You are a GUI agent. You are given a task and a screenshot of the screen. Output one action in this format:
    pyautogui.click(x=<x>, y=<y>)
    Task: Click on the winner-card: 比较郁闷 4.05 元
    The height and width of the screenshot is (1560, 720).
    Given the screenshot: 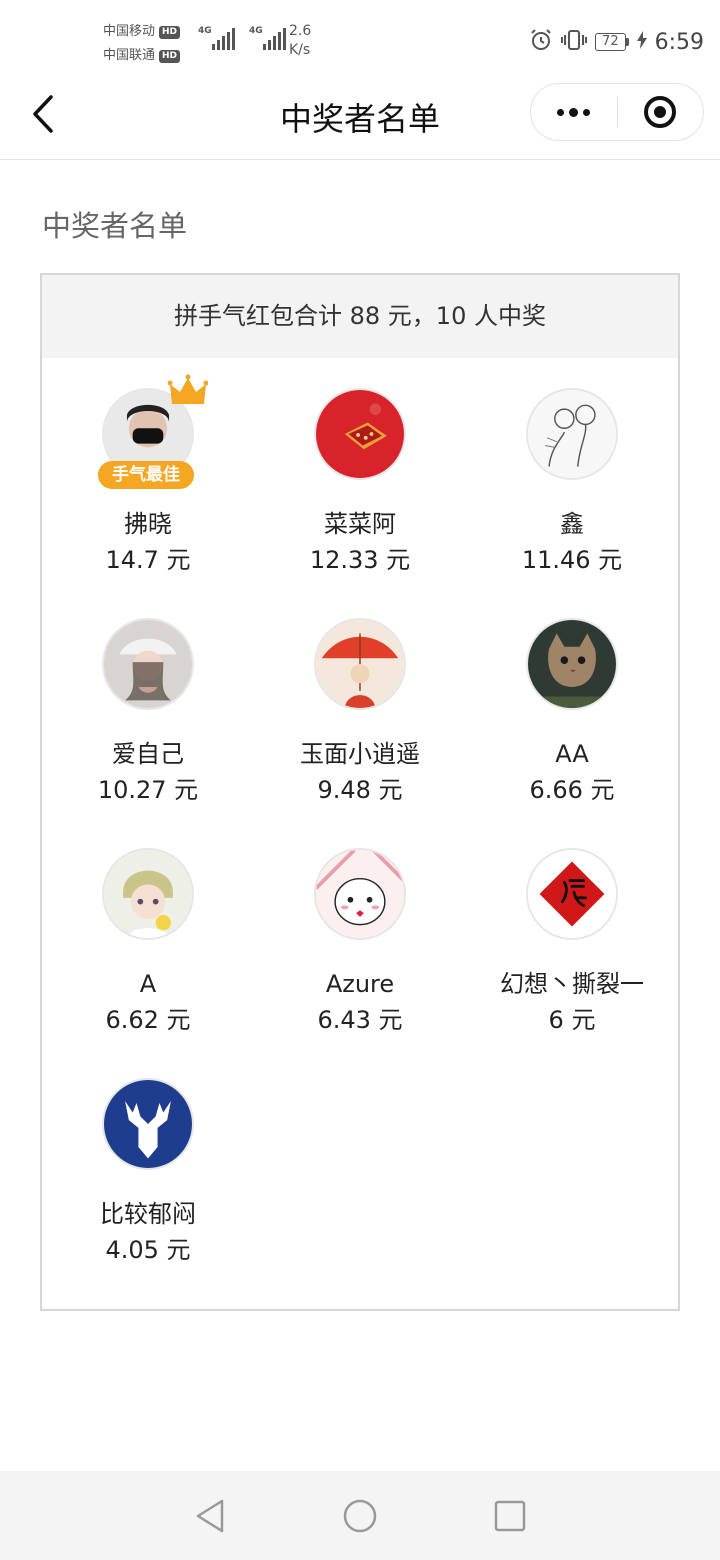 What is the action you would take?
    pyautogui.click(x=148, y=1174)
    